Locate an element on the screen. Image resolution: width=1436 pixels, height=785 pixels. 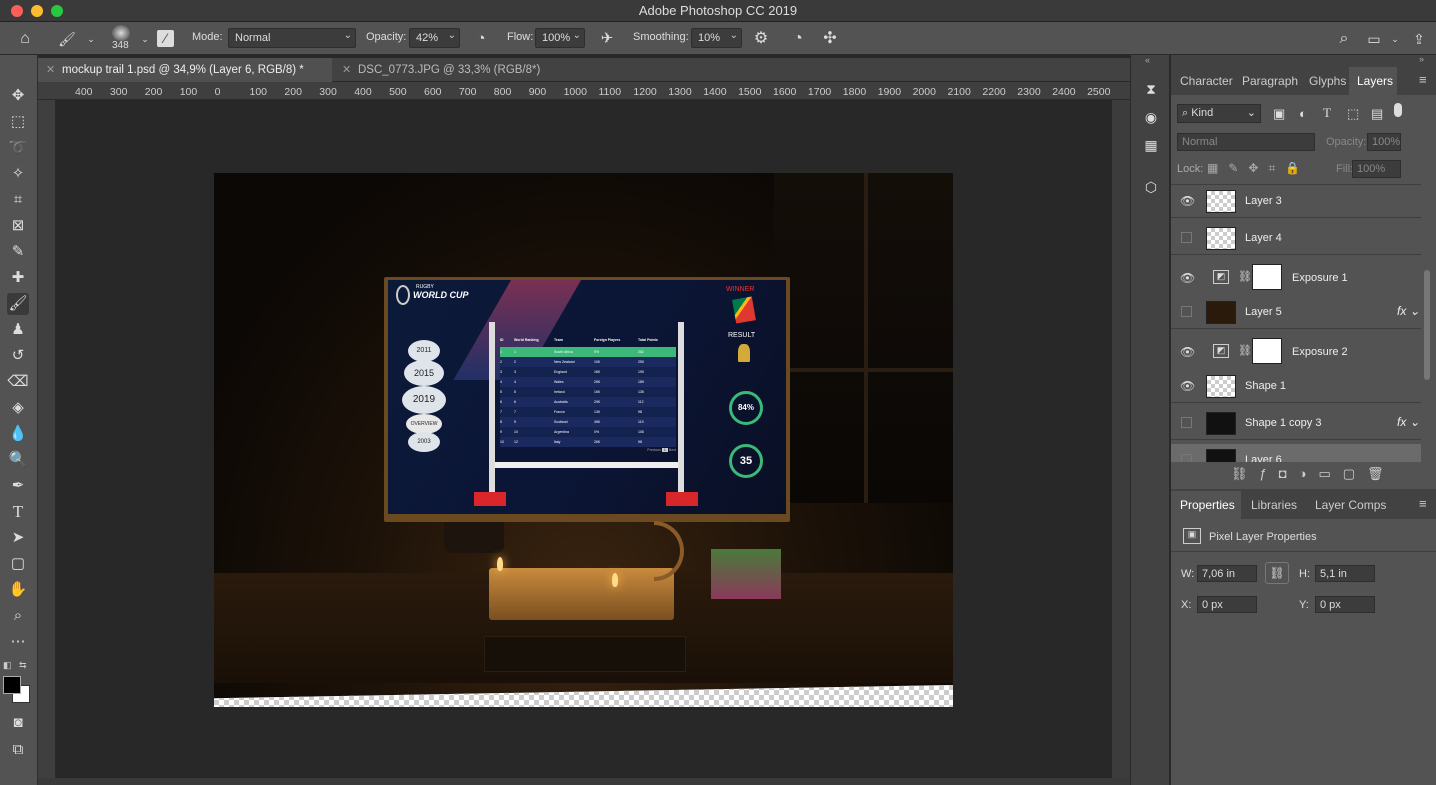
airbrush-icon: ✈ is located at coordinates (607, 39).